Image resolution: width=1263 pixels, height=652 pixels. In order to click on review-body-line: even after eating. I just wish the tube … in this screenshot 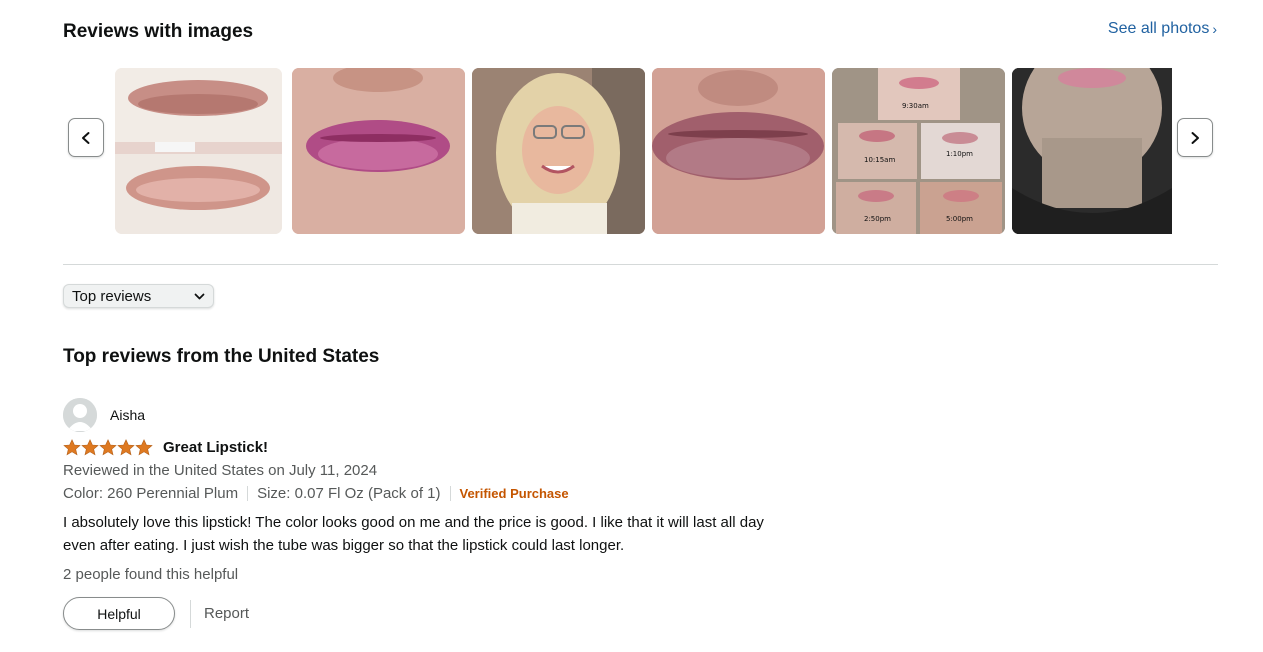, I will do `click(344, 545)`.